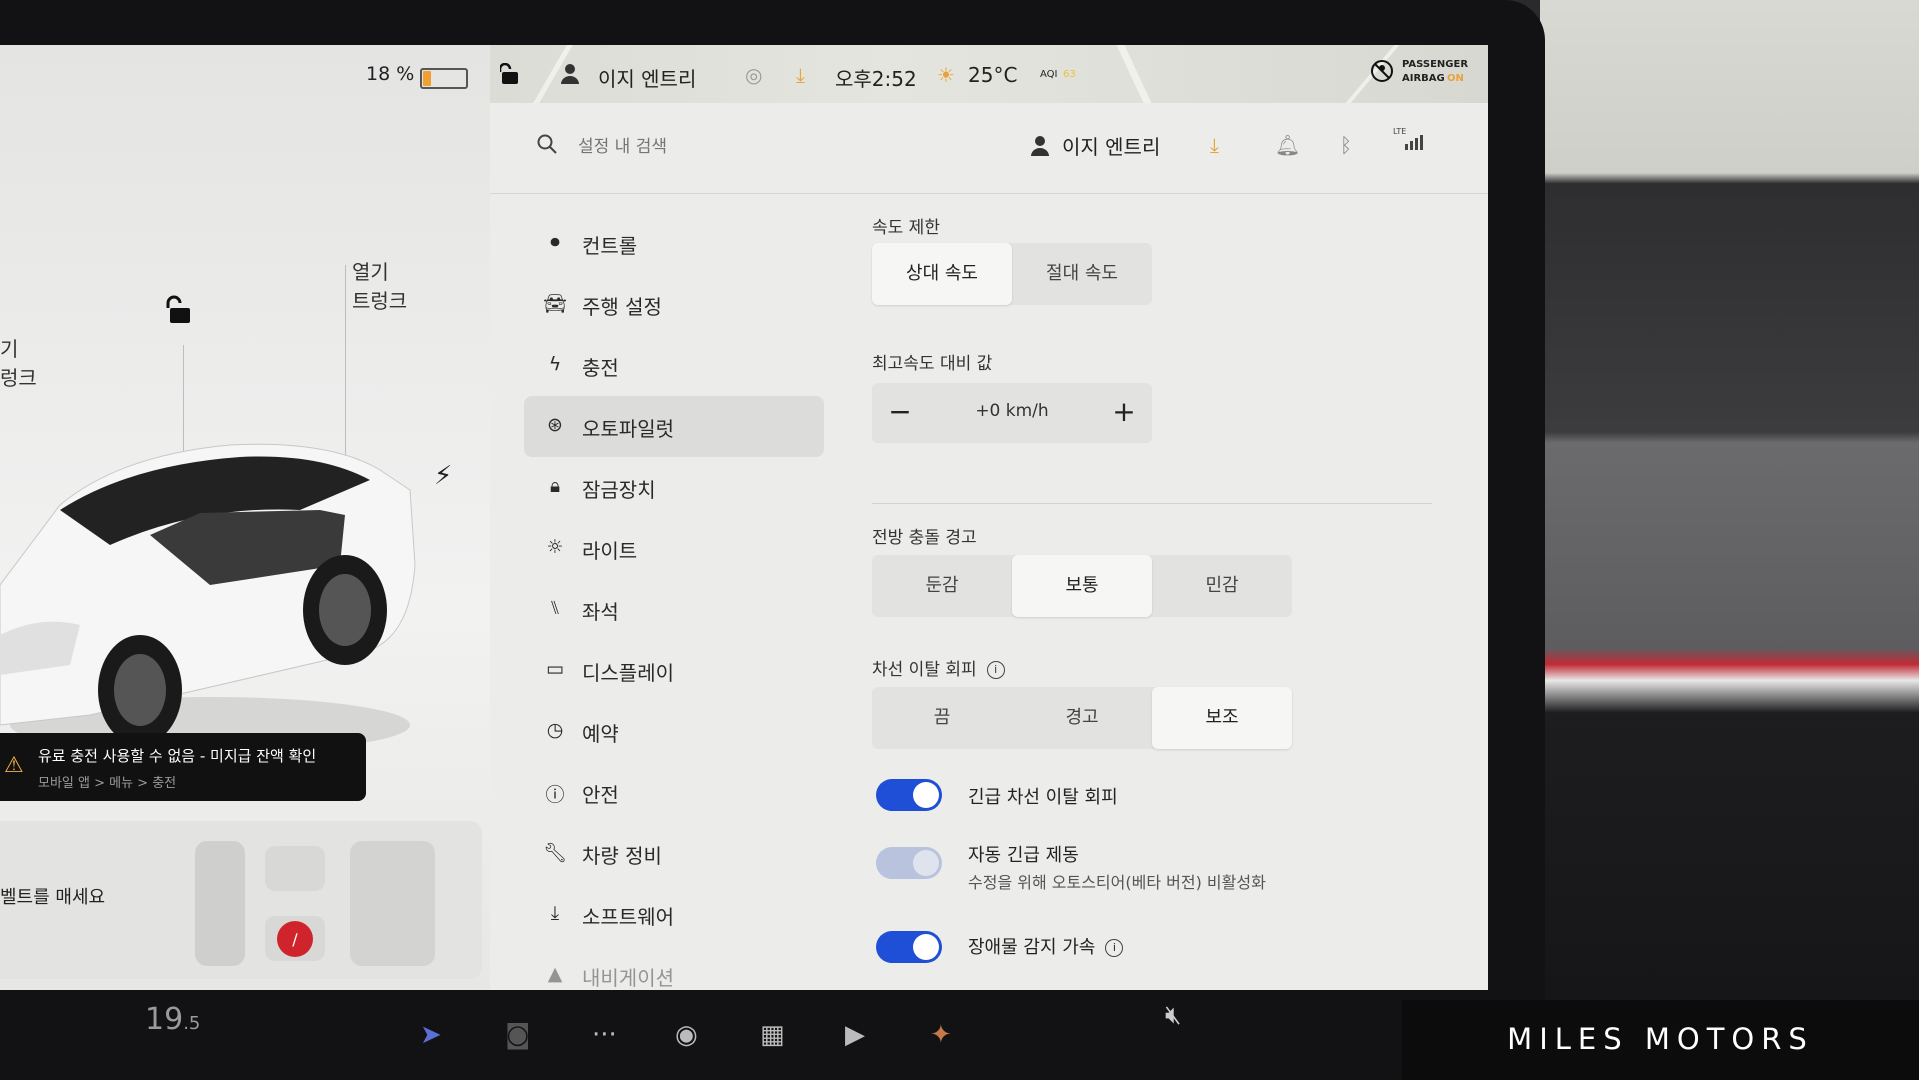 This screenshot has width=1919, height=1080. What do you see at coordinates (619, 490) in the screenshot?
I see `menu-label: 잠금장치` at bounding box center [619, 490].